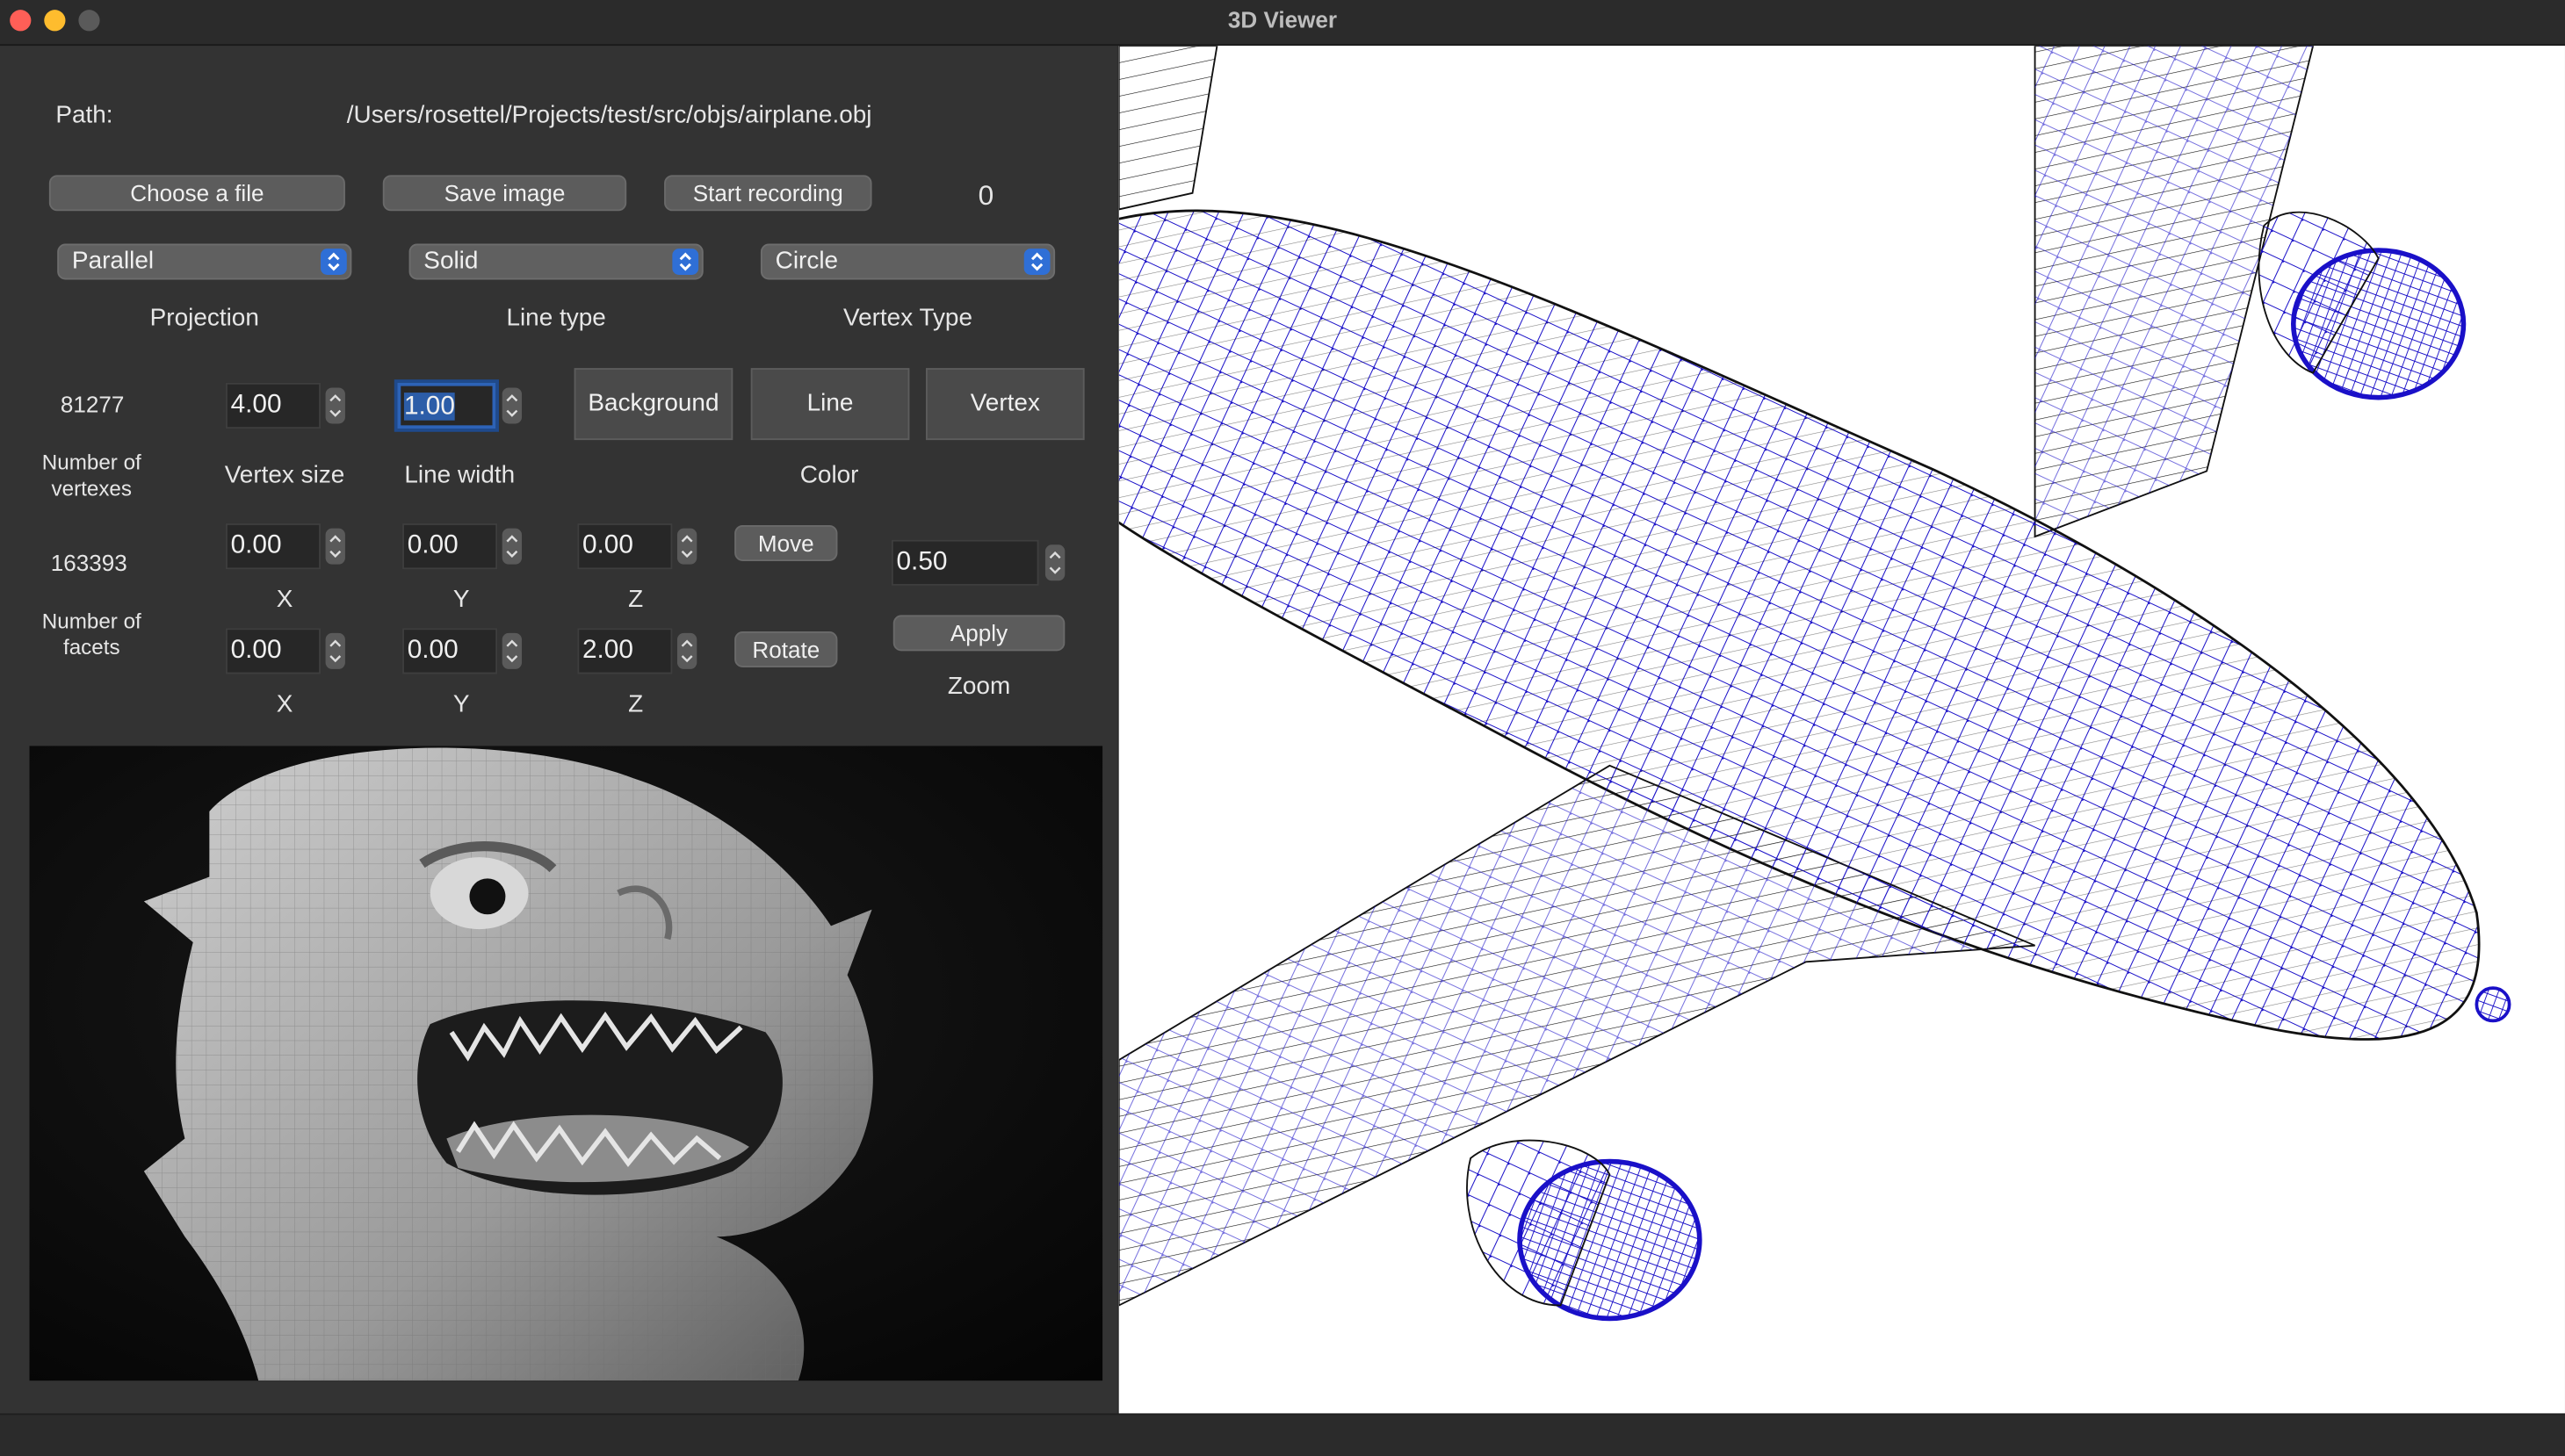 This screenshot has width=2565, height=1456. I want to click on projection-label: Projection, so click(204, 318).